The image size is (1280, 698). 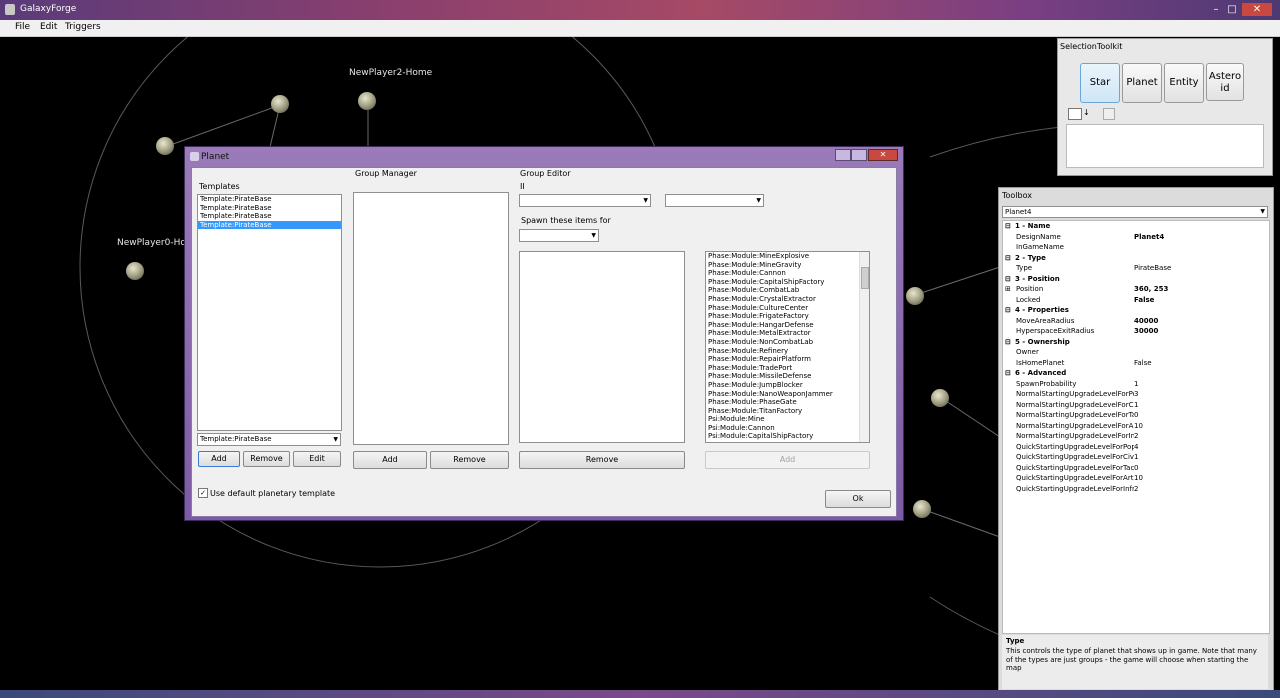 I want to click on property-row: QuickStartingUpgradeLevelForPopul 4, so click(x=1136, y=447).